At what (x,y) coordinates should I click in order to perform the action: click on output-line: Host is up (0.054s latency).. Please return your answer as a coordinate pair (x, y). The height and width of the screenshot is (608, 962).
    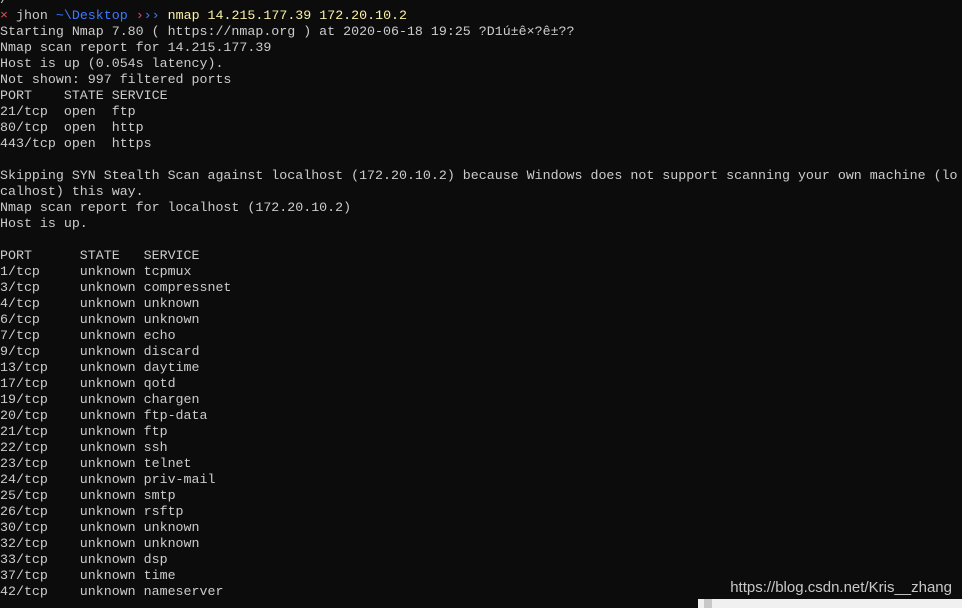
    Looking at the image, I should click on (112, 63).